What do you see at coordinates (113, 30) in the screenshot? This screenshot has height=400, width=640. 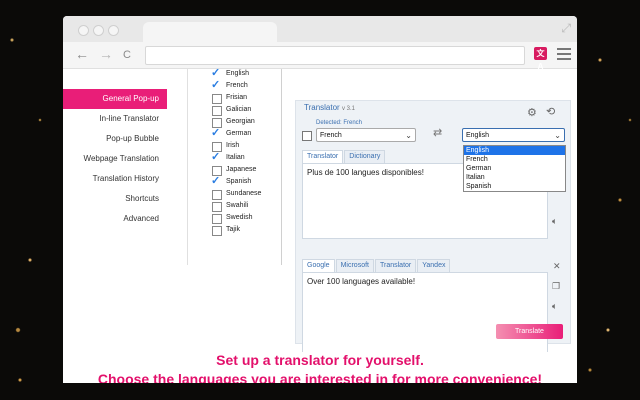 I see `window-maximize-dot` at bounding box center [113, 30].